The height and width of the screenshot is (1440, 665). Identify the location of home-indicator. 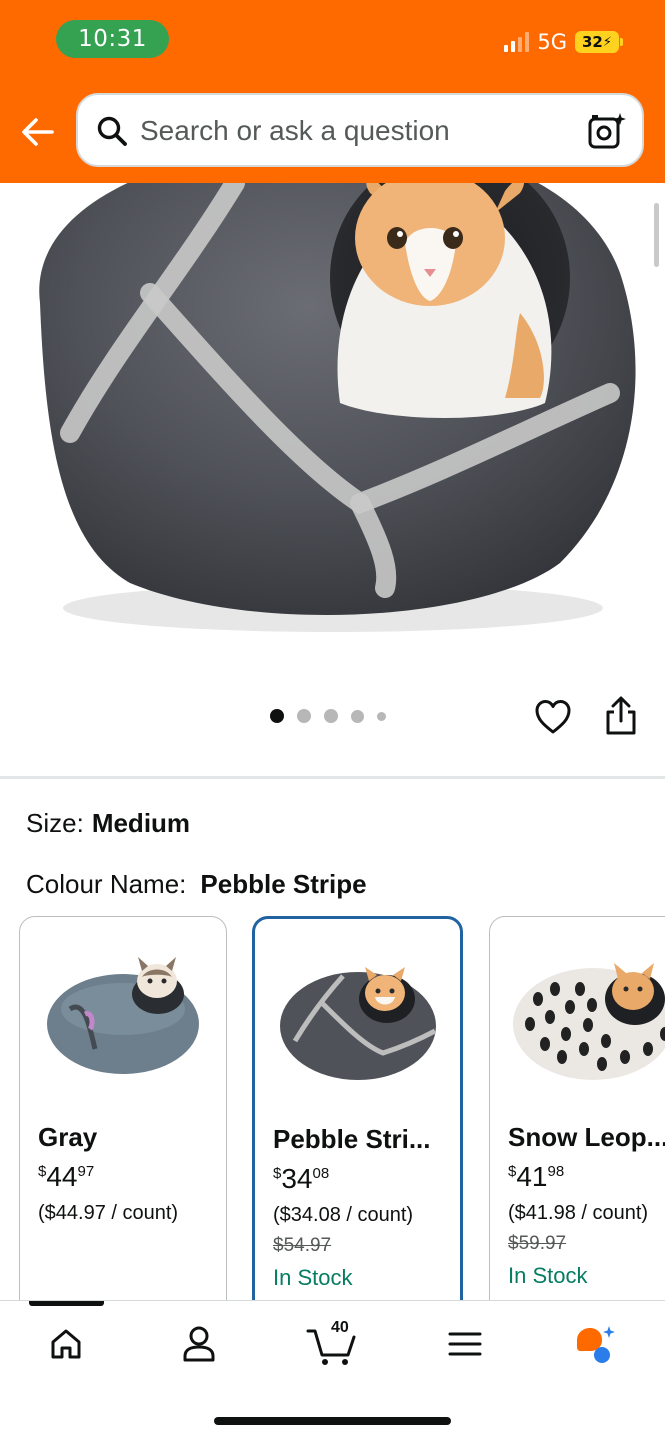
(332, 1421).